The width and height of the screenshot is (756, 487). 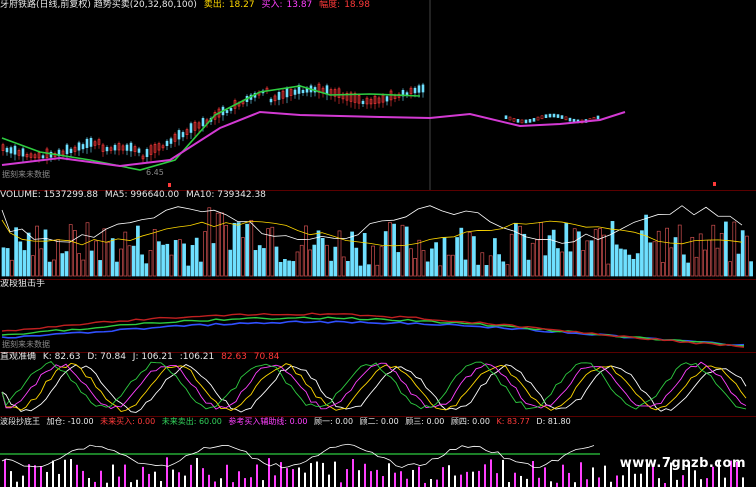 What do you see at coordinates (234, 357) in the screenshot?
I see `kdj-extra2: 82.63` at bounding box center [234, 357].